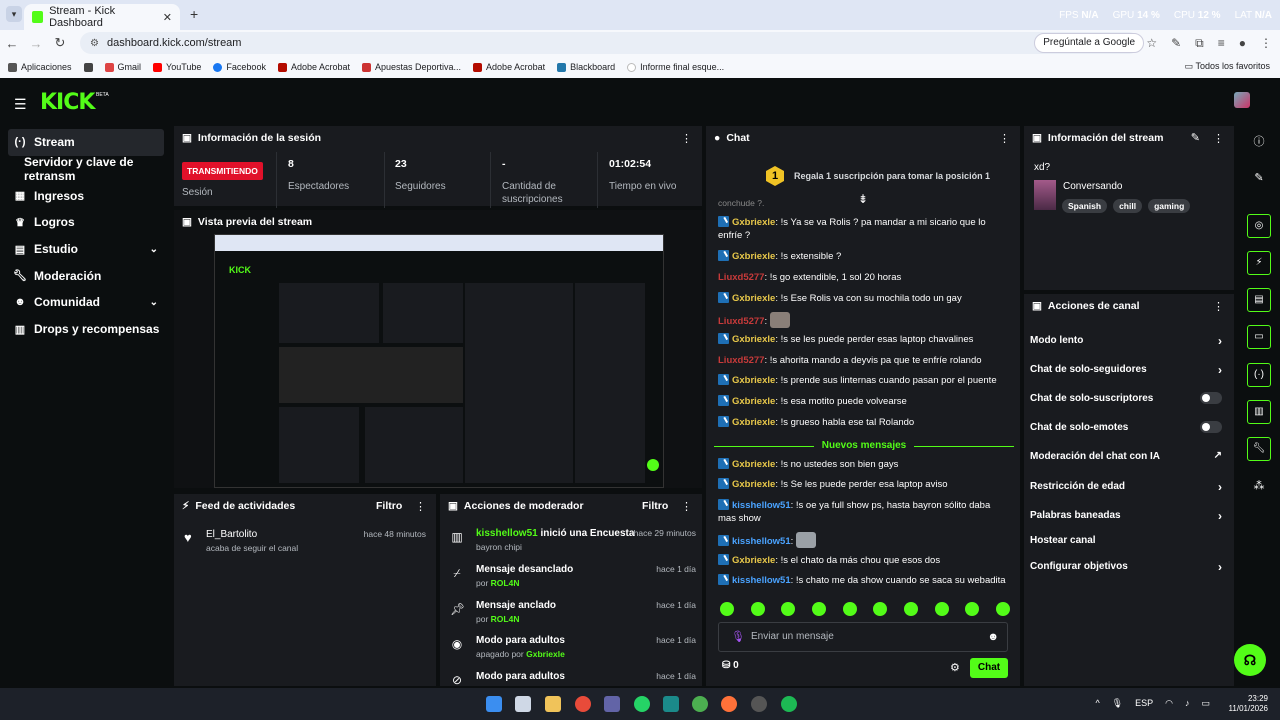 Image resolution: width=1280 pixels, height=720 pixels. I want to click on channel-action-followers-only: Chat de solo-seguidores ›, so click(1128, 370).